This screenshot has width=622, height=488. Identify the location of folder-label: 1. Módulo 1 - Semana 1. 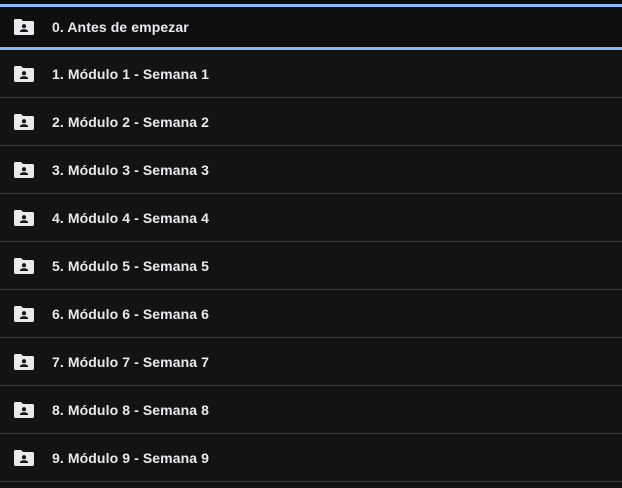
(131, 73).